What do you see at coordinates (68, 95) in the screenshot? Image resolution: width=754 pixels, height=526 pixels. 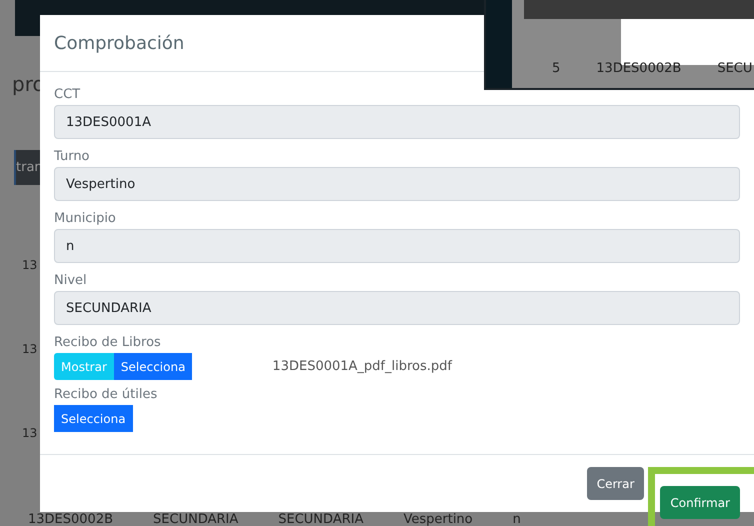 I see `field-label: CCT` at bounding box center [68, 95].